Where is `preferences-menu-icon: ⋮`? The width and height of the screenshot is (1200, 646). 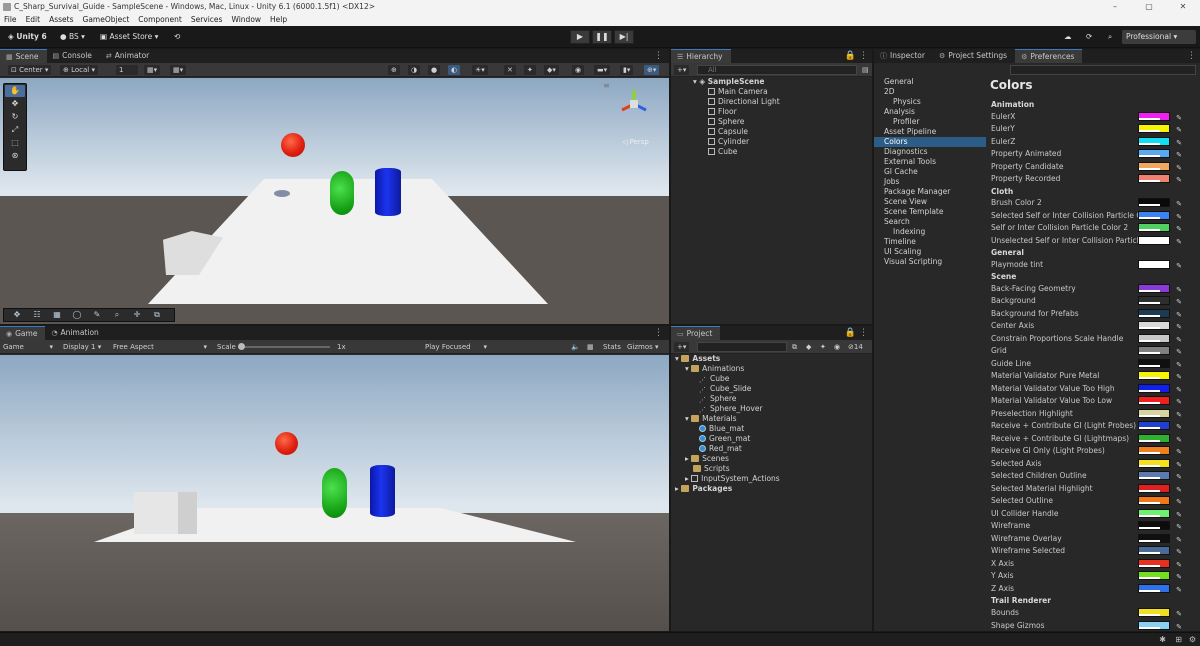 preferences-menu-icon: ⋮ is located at coordinates (1191, 56).